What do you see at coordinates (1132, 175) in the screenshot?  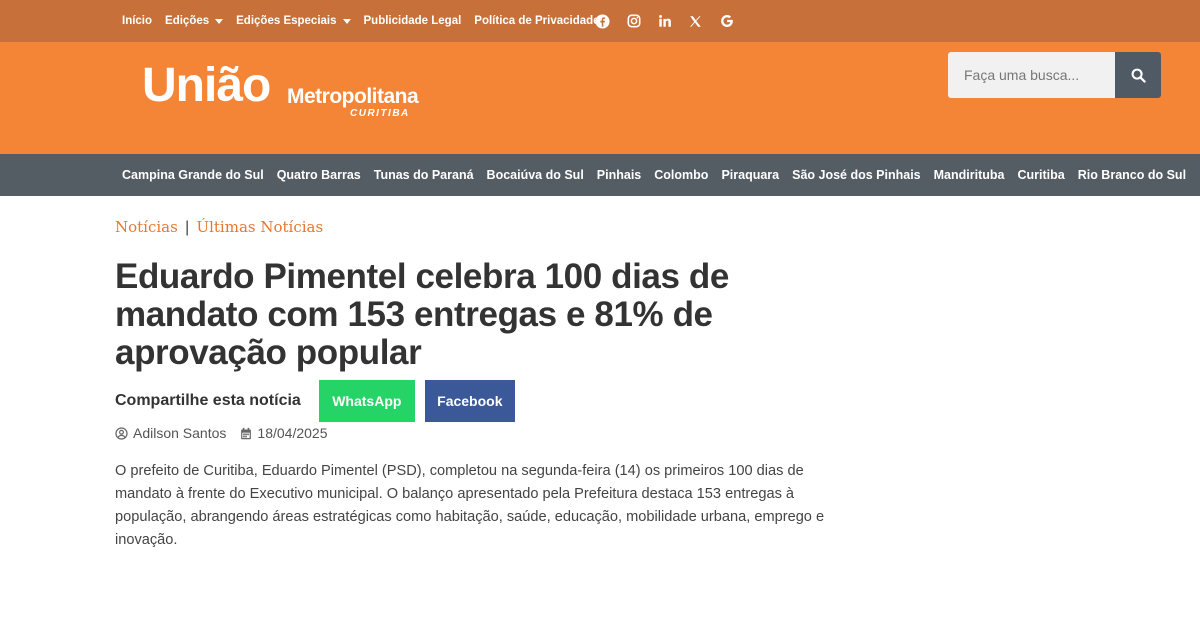 I see `city-nav-item: Rio Branco do Sul` at bounding box center [1132, 175].